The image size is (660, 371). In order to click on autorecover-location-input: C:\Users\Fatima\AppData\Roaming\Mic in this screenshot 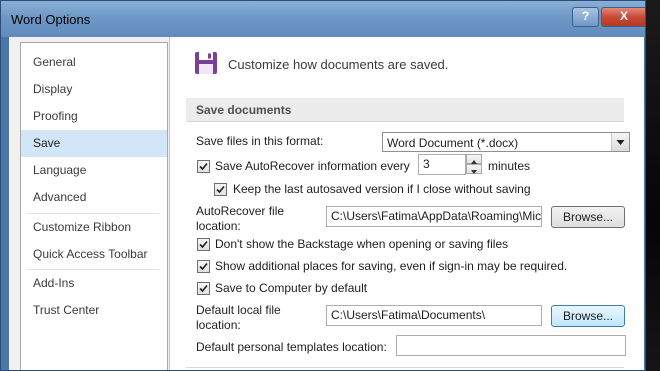, I will do `click(434, 216)`.